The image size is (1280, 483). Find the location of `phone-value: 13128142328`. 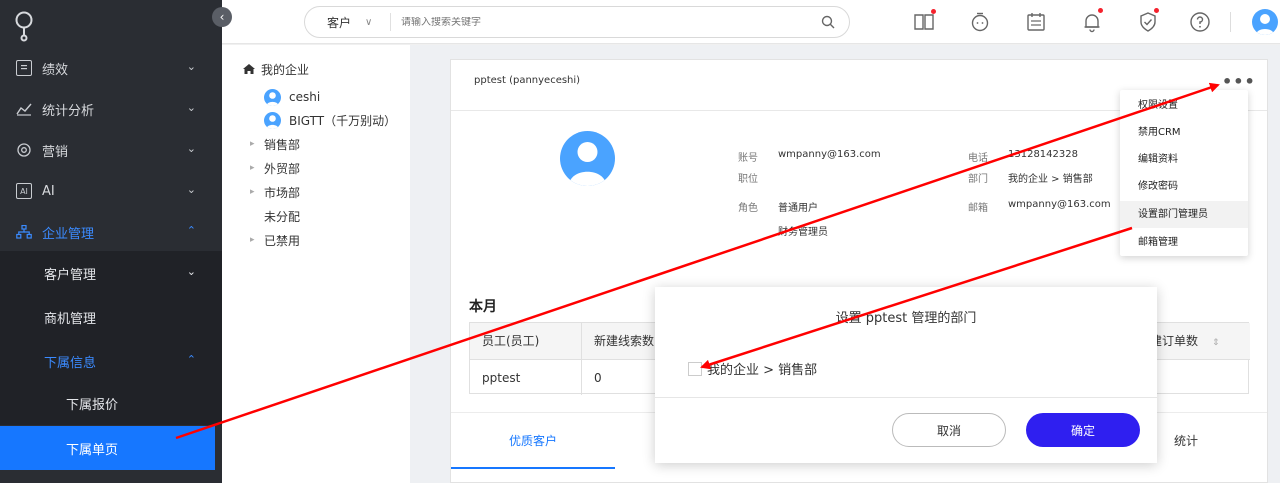

phone-value: 13128142328 is located at coordinates (1043, 154).